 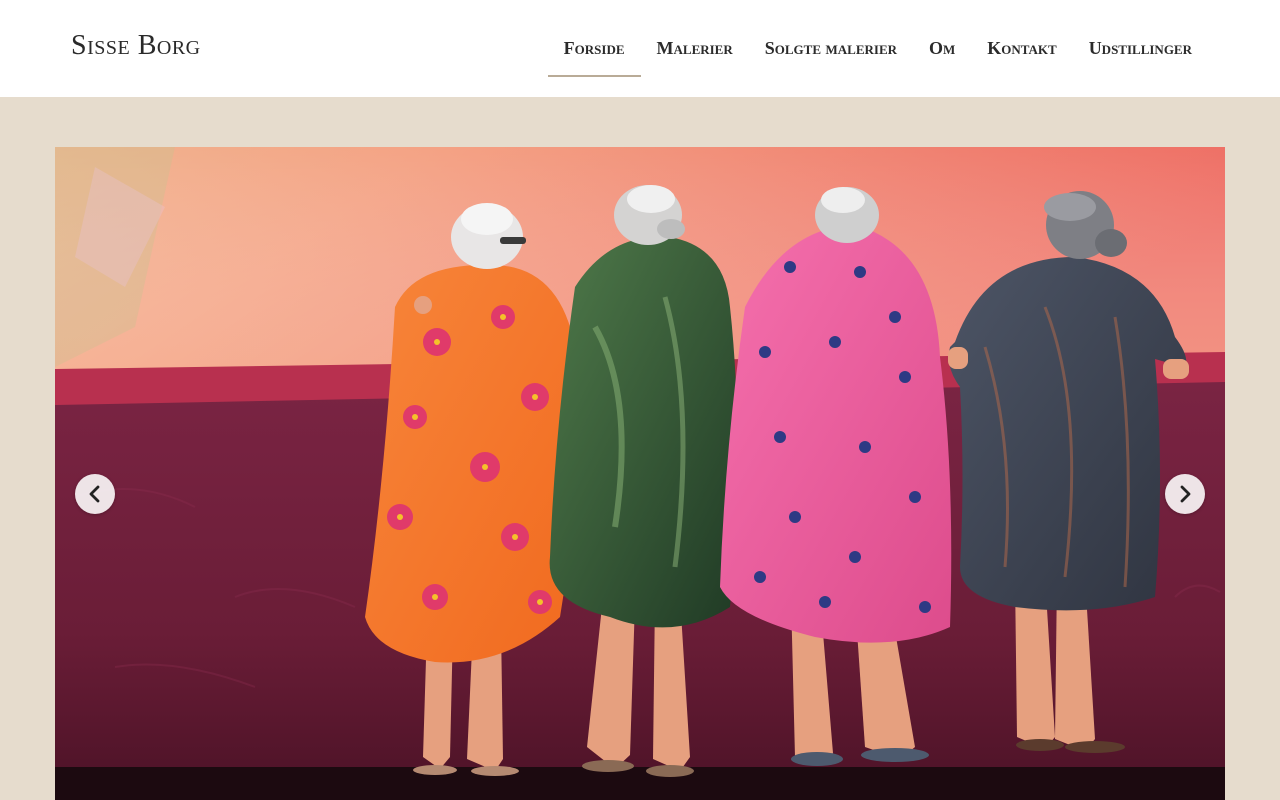 I want to click on chevron-left-icon, so click(x=94, y=494).